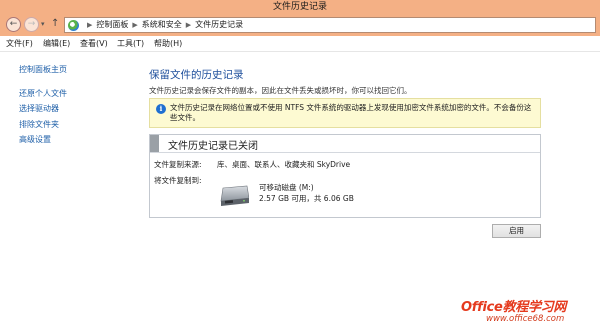 This screenshot has width=600, height=331. What do you see at coordinates (300, 44) in the screenshot?
I see `menu-bar: 文件(F) 编辑(E) 查看(V) 工具(T) 帮助(H)` at bounding box center [300, 44].